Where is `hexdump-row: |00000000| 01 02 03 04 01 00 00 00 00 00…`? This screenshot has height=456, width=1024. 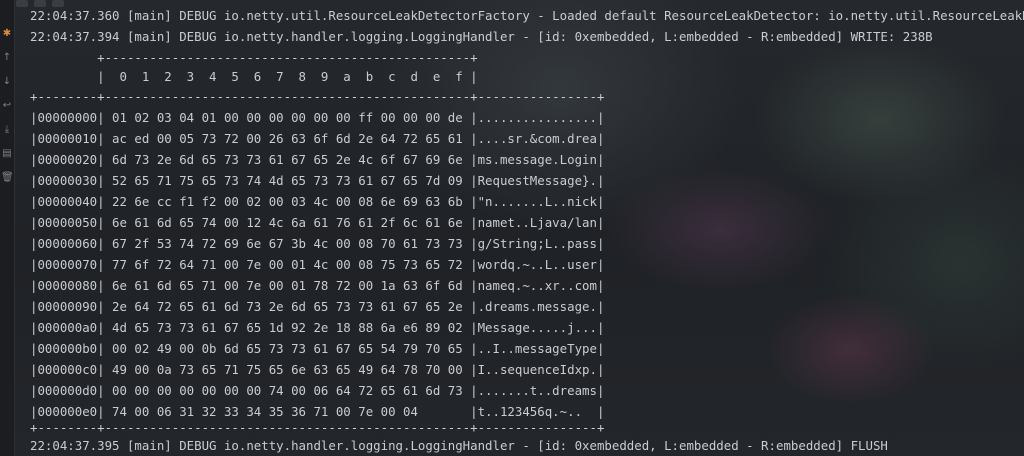
hexdump-row: |00000000| 01 02 03 04 01 00 00 00 00 00… is located at coordinates (317, 117).